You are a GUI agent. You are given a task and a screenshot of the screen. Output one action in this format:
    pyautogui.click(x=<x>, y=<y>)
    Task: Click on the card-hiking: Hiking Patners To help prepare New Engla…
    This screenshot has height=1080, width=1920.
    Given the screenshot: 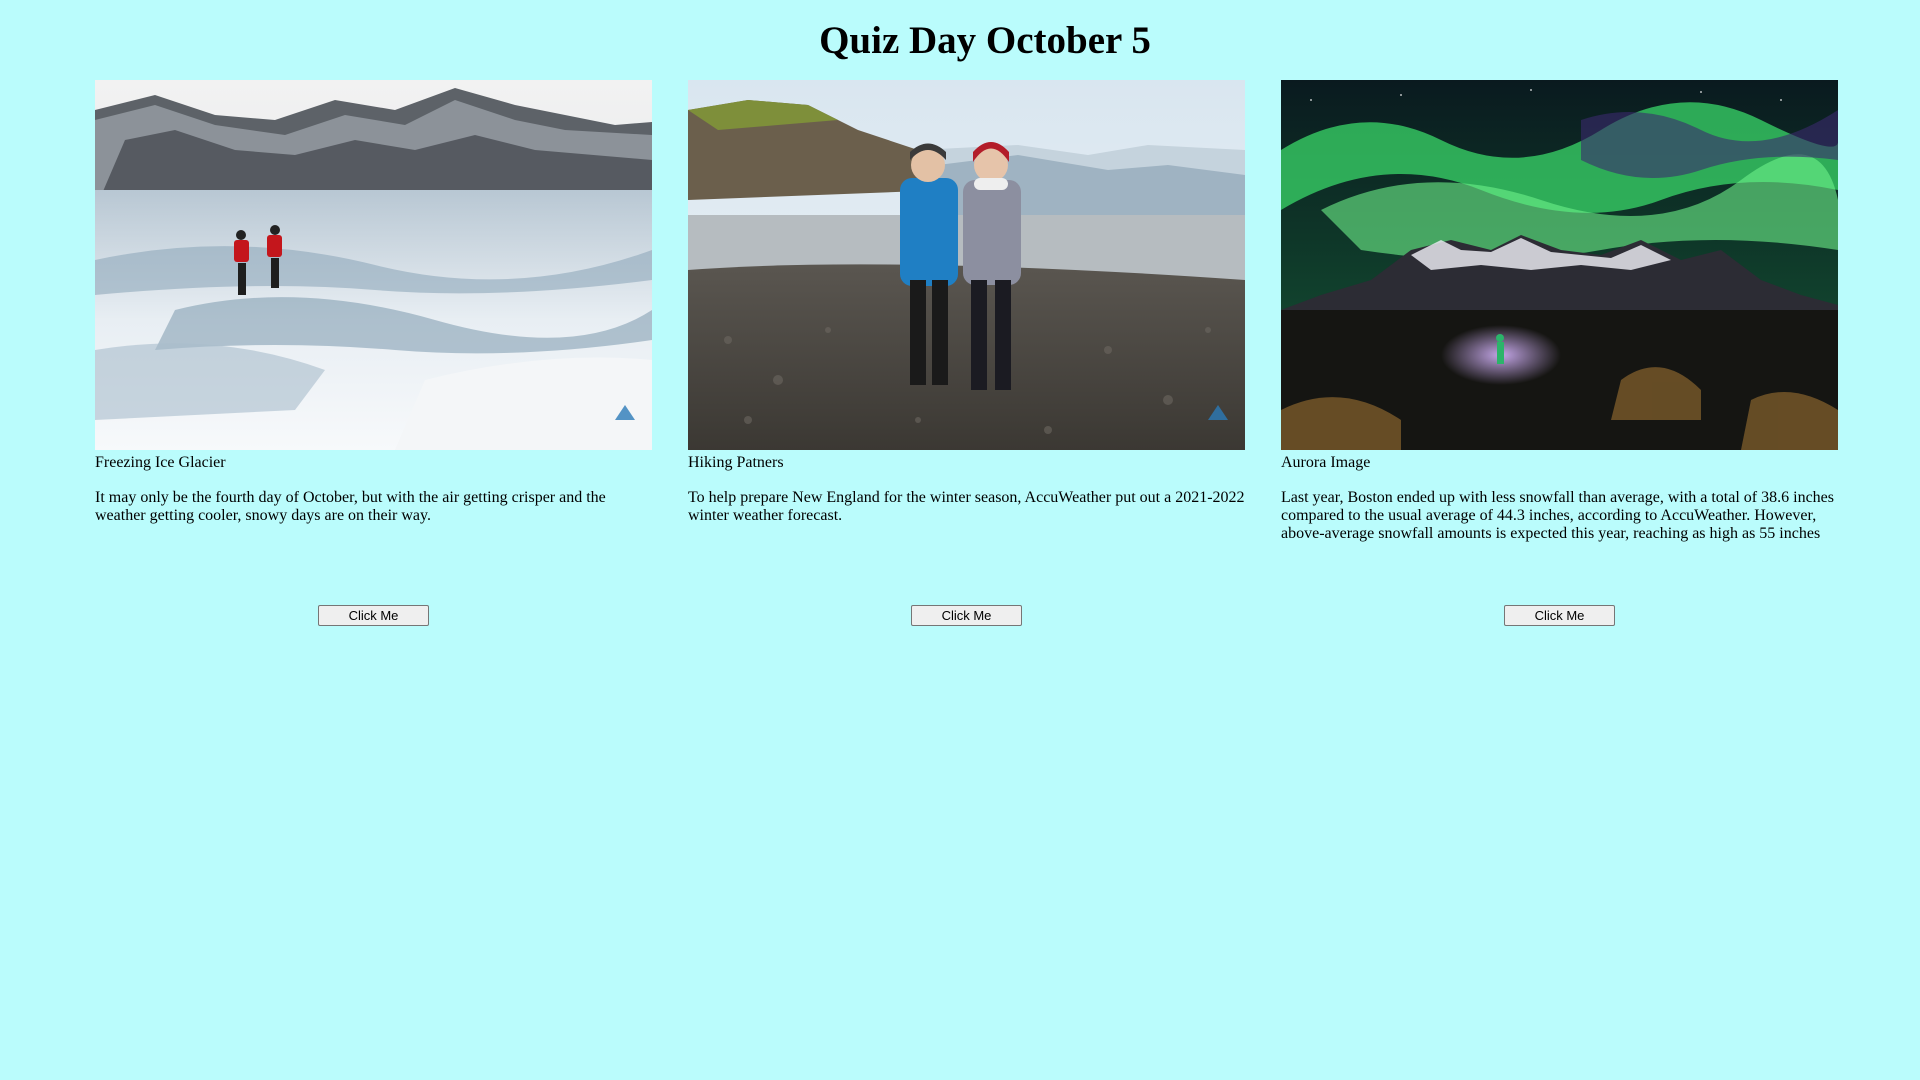 What is the action you would take?
    pyautogui.click(x=966, y=353)
    